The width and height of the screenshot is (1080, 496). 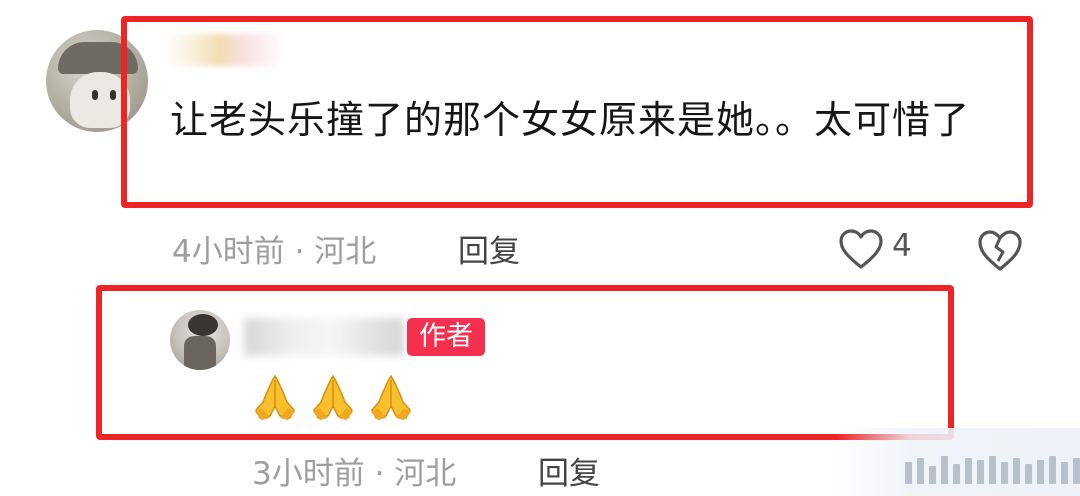 I want to click on heart-outline-icon, so click(x=861, y=249).